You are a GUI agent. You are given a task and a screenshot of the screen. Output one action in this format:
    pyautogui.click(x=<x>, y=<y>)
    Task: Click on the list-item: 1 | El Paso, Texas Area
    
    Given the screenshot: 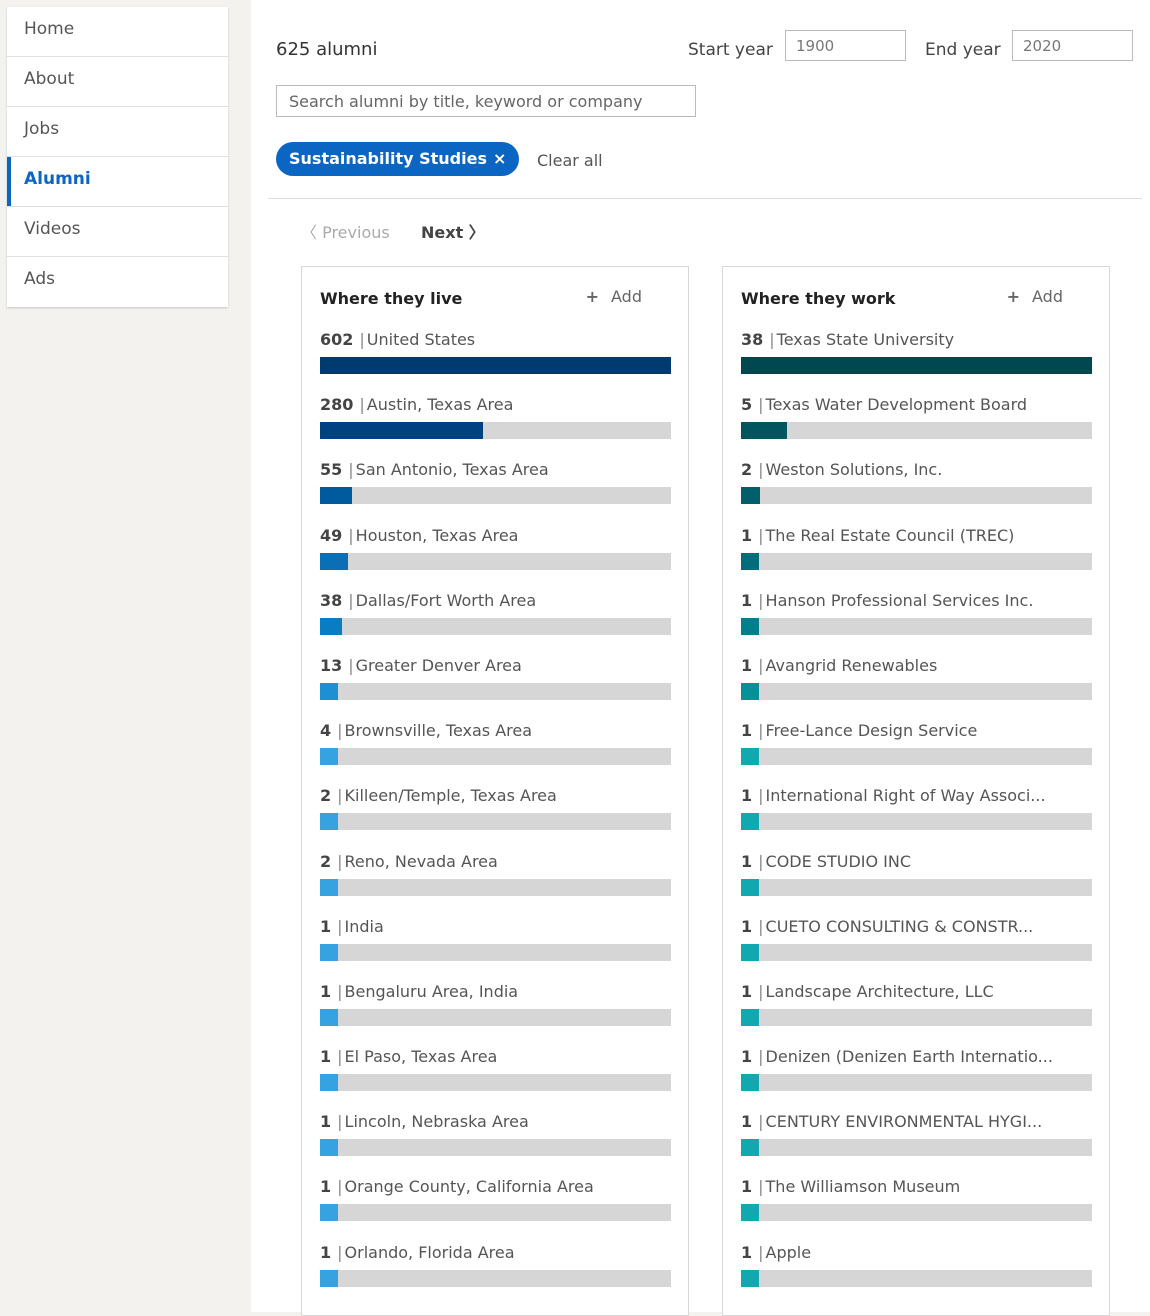 What is the action you would take?
    pyautogui.click(x=495, y=1078)
    